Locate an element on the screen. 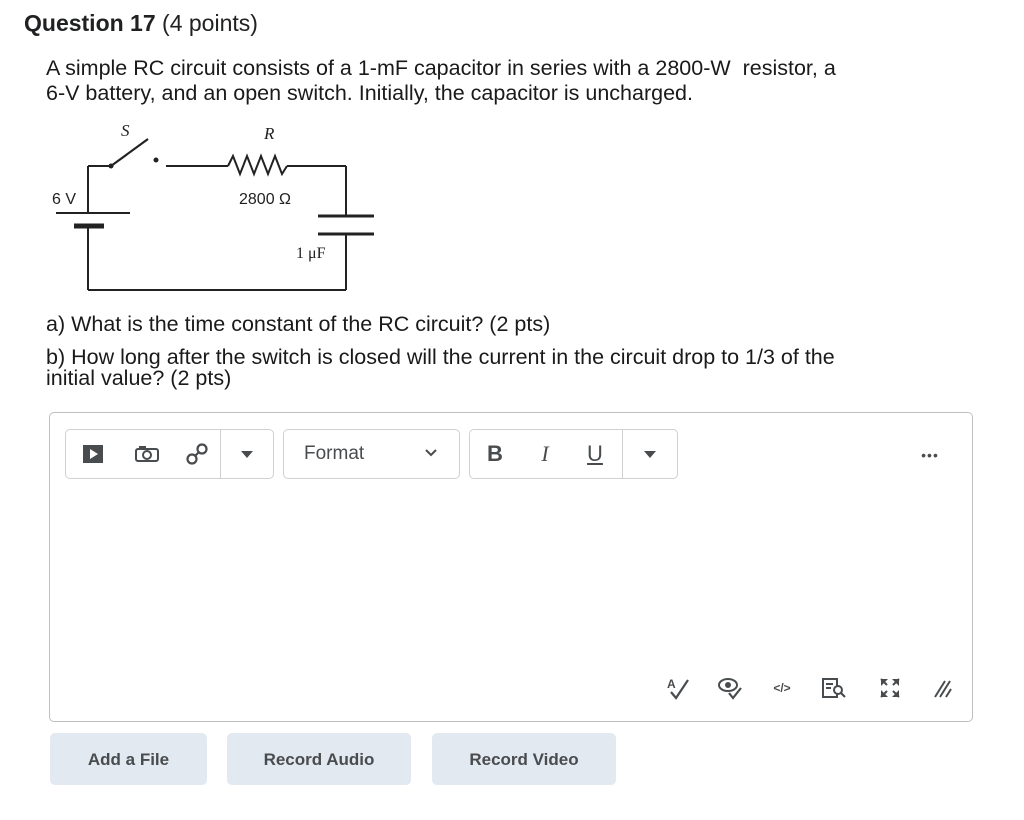 The image size is (1024, 820). spellcheck-icon: A is located at coordinates (678, 688).